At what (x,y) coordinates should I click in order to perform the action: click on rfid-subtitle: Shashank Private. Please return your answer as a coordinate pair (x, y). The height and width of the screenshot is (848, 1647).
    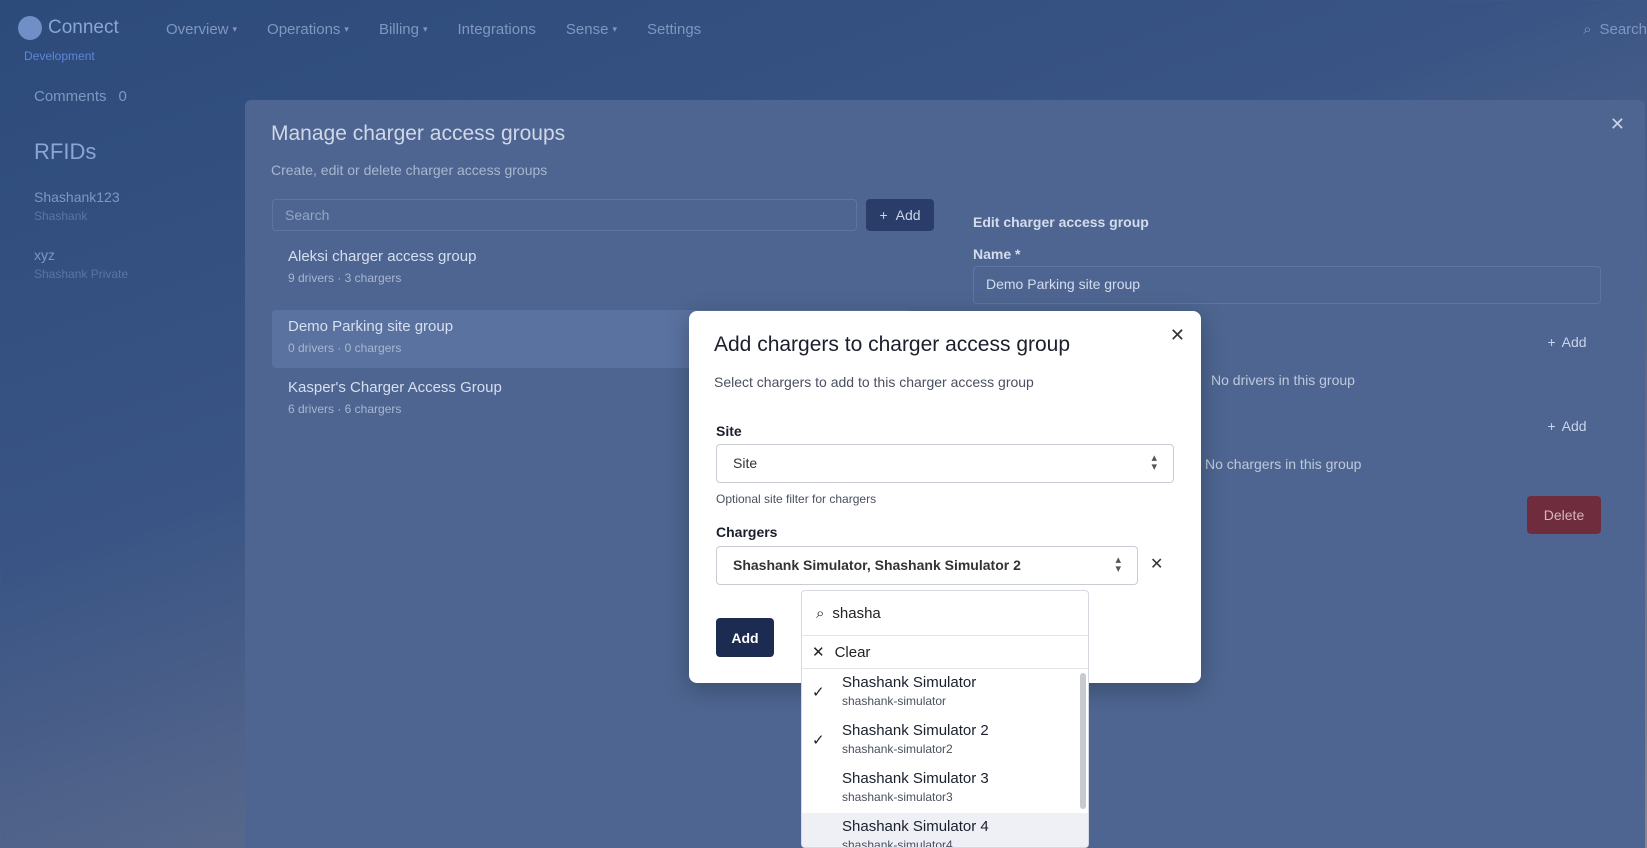
    Looking at the image, I should click on (81, 274).